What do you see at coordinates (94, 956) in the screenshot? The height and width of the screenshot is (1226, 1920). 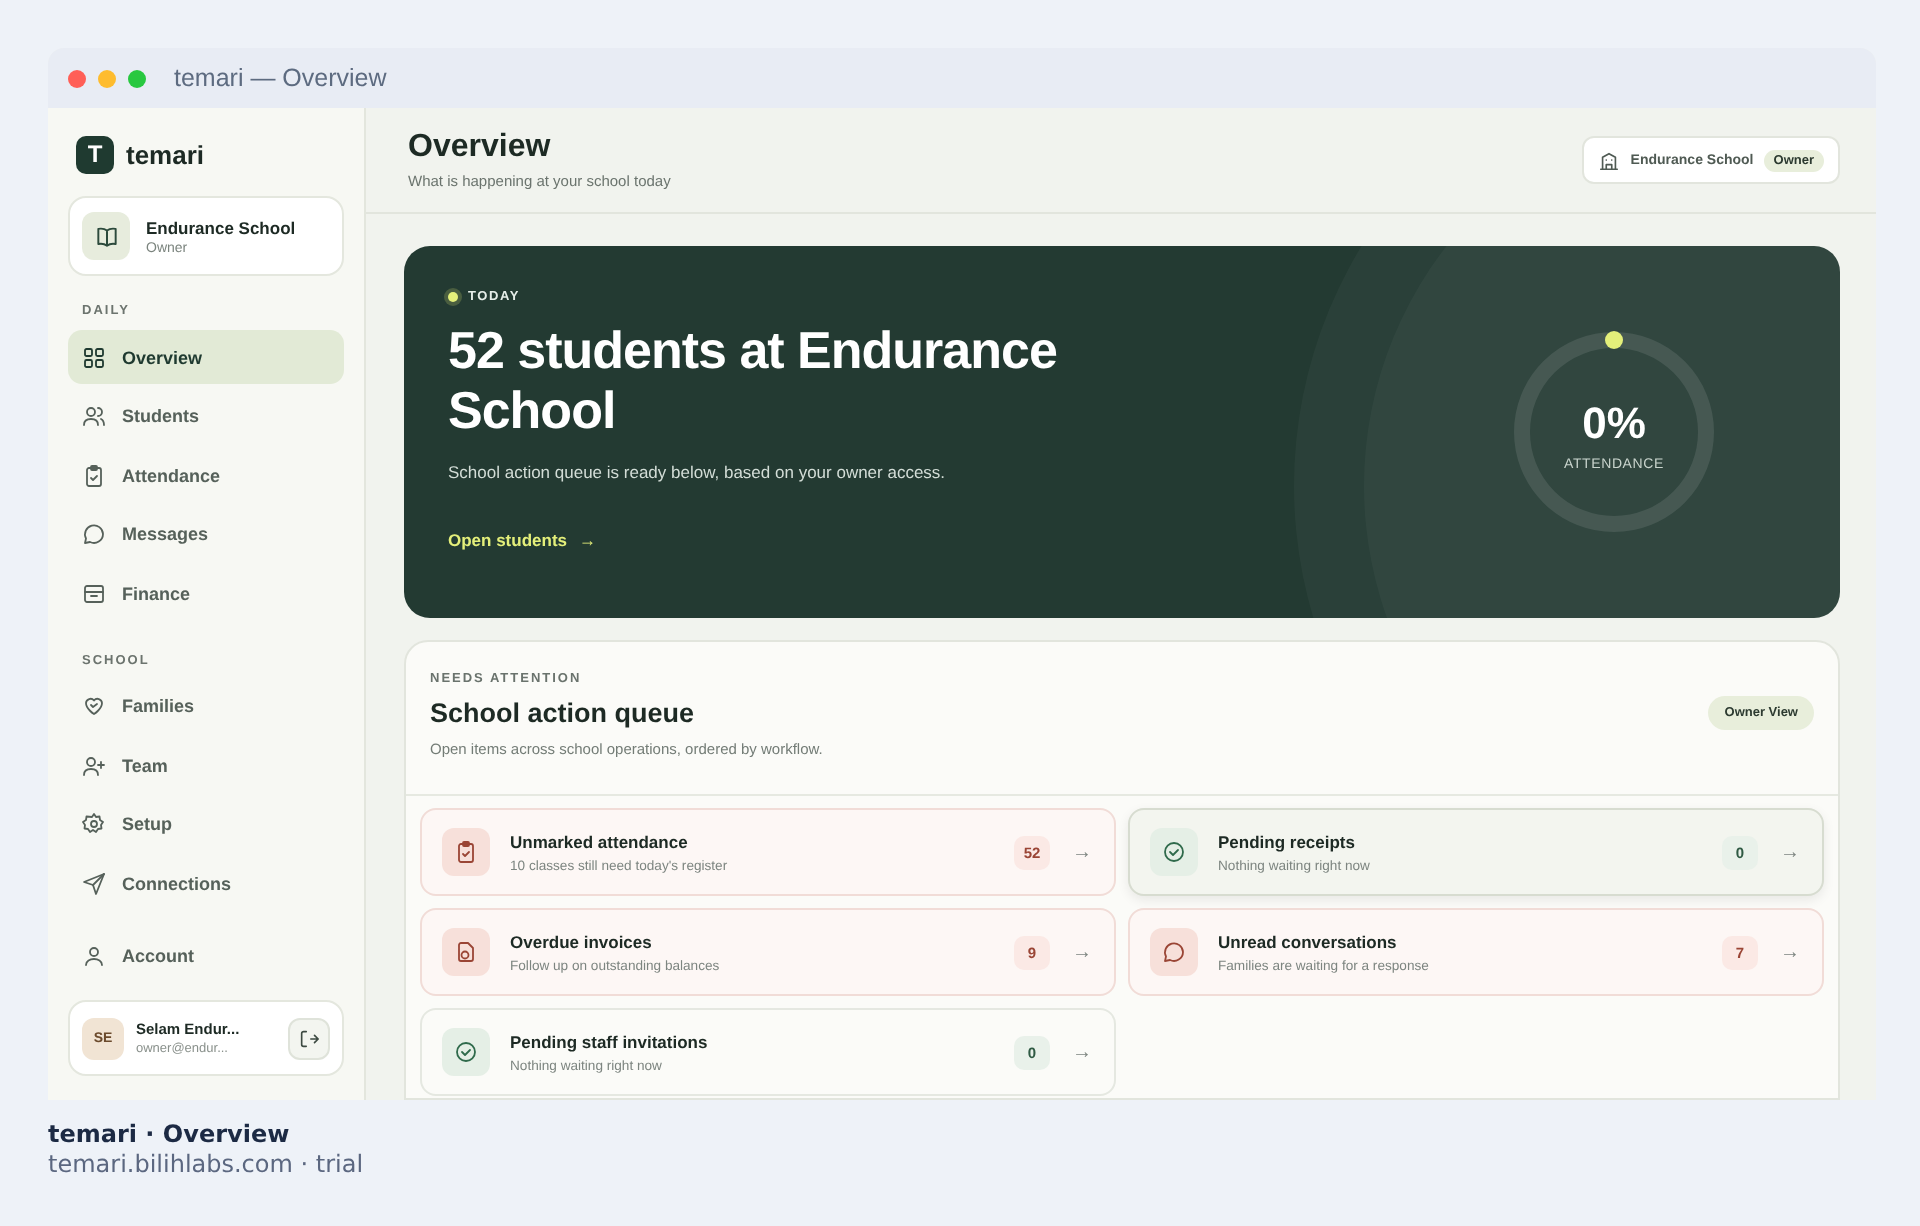 I see `person-icon` at bounding box center [94, 956].